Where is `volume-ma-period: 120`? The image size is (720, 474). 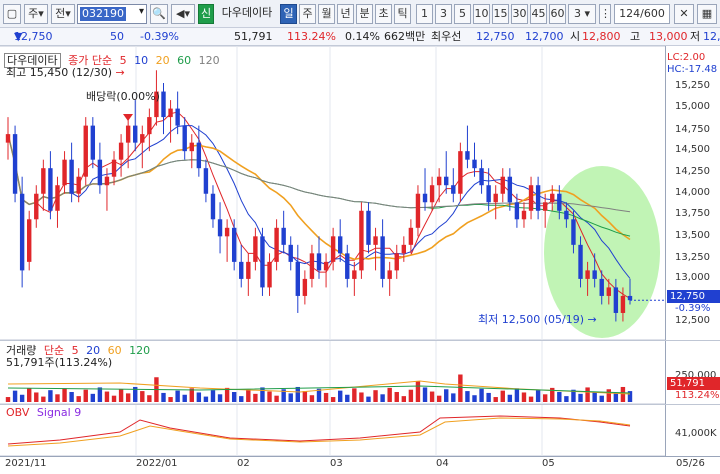
volume-ma-period: 120 is located at coordinates (138, 350).